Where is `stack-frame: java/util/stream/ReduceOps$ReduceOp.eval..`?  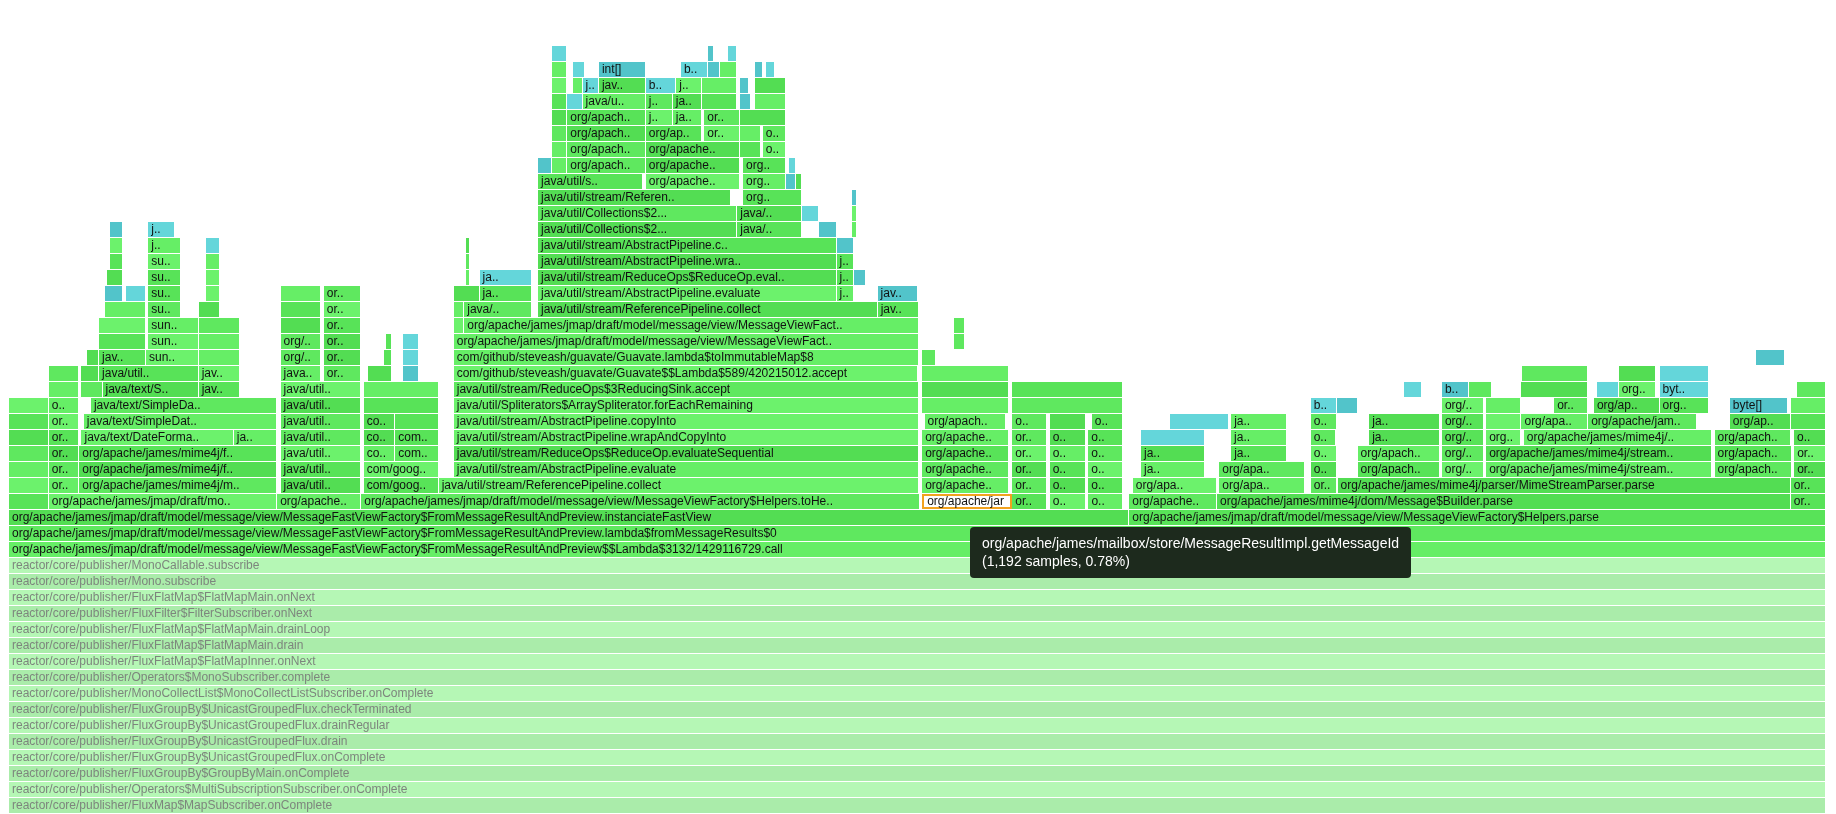 stack-frame: java/util/stream/ReduceOps$ReduceOp.eval.. is located at coordinates (687, 277).